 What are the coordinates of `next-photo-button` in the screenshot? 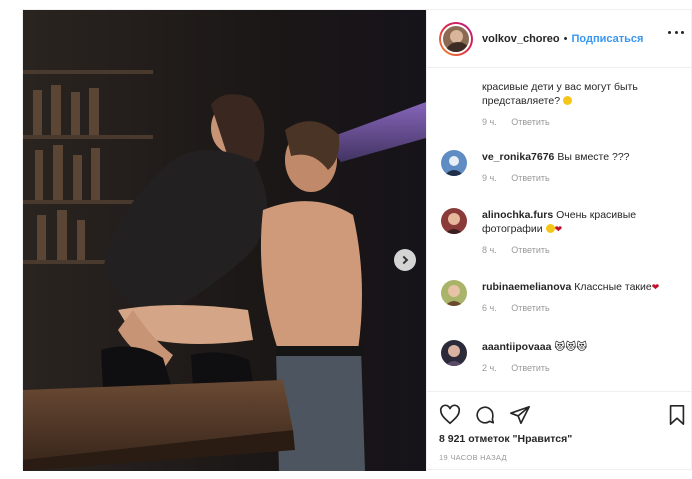 It's located at (405, 260).